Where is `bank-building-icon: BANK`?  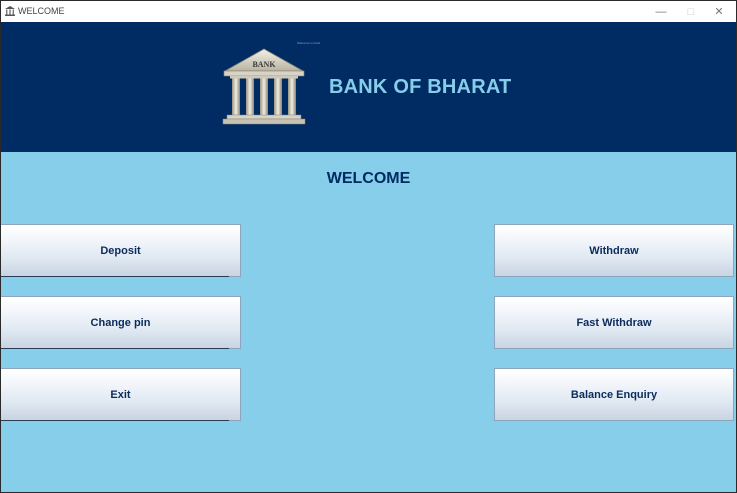 bank-building-icon: BANK is located at coordinates (264, 86).